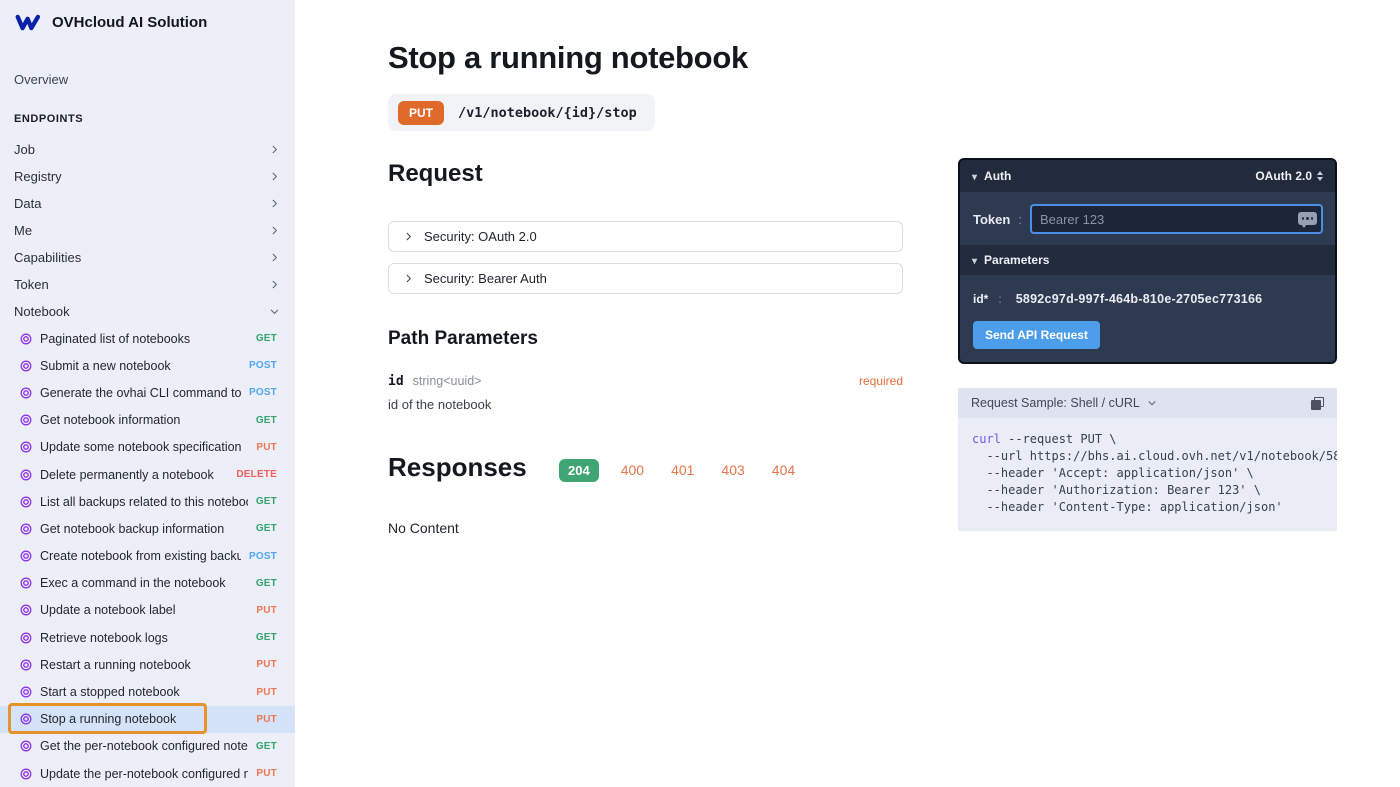 The height and width of the screenshot is (787, 1400). I want to click on status-tab-204: 204, so click(579, 470).